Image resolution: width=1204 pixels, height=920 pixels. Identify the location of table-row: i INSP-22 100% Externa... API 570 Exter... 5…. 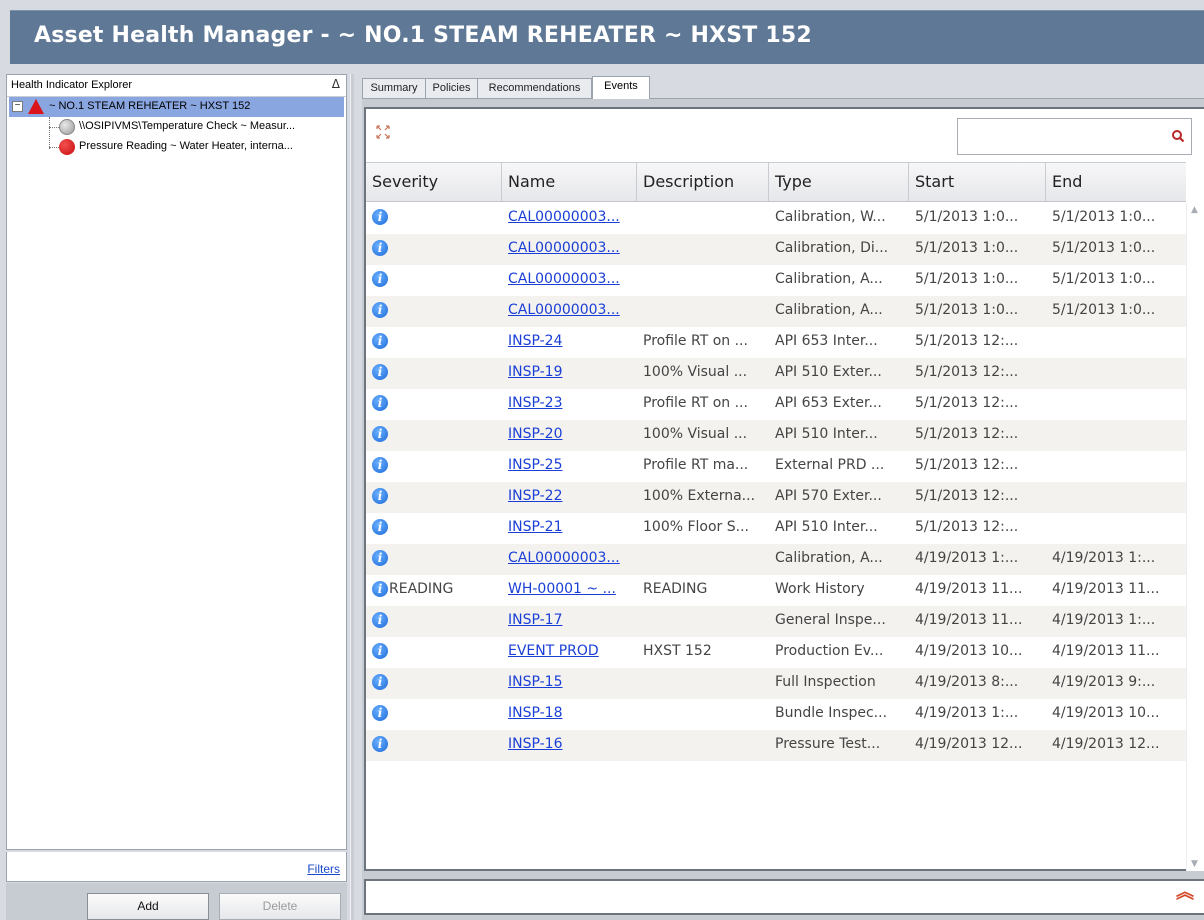
(776, 497).